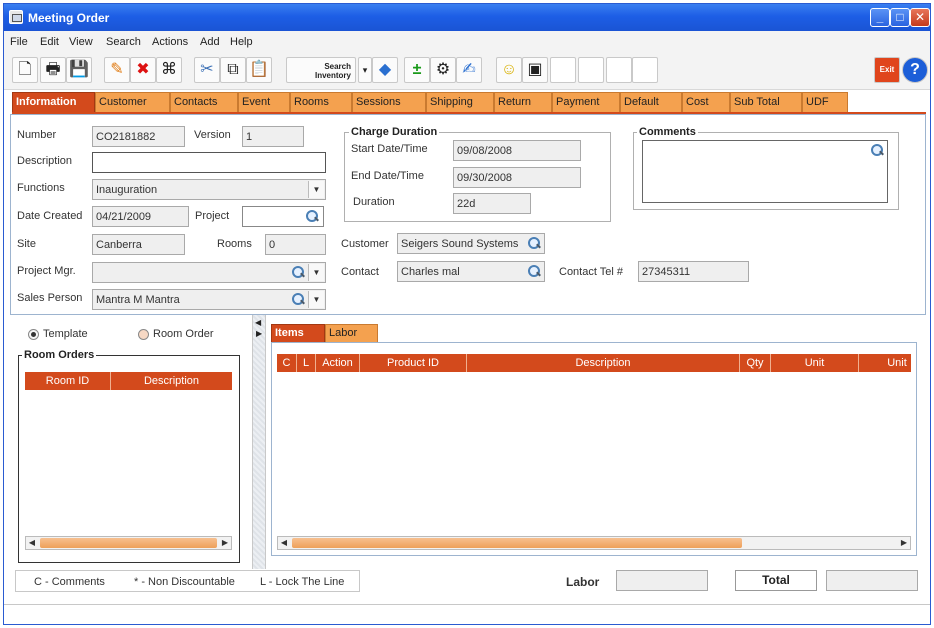  What do you see at coordinates (295, 244) in the screenshot?
I see `rooms-field: 0` at bounding box center [295, 244].